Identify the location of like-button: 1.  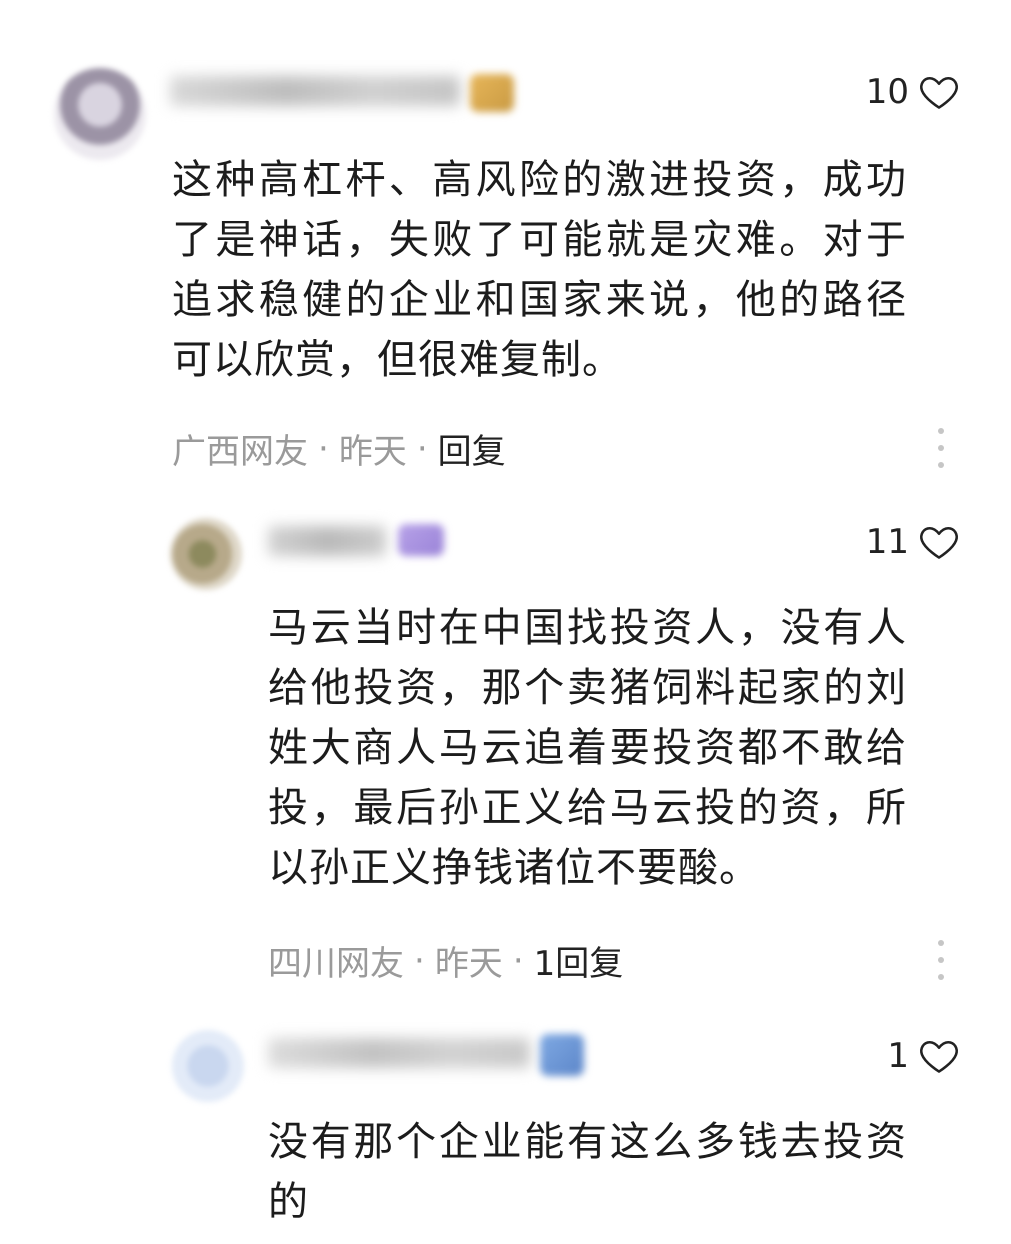
(924, 1056).